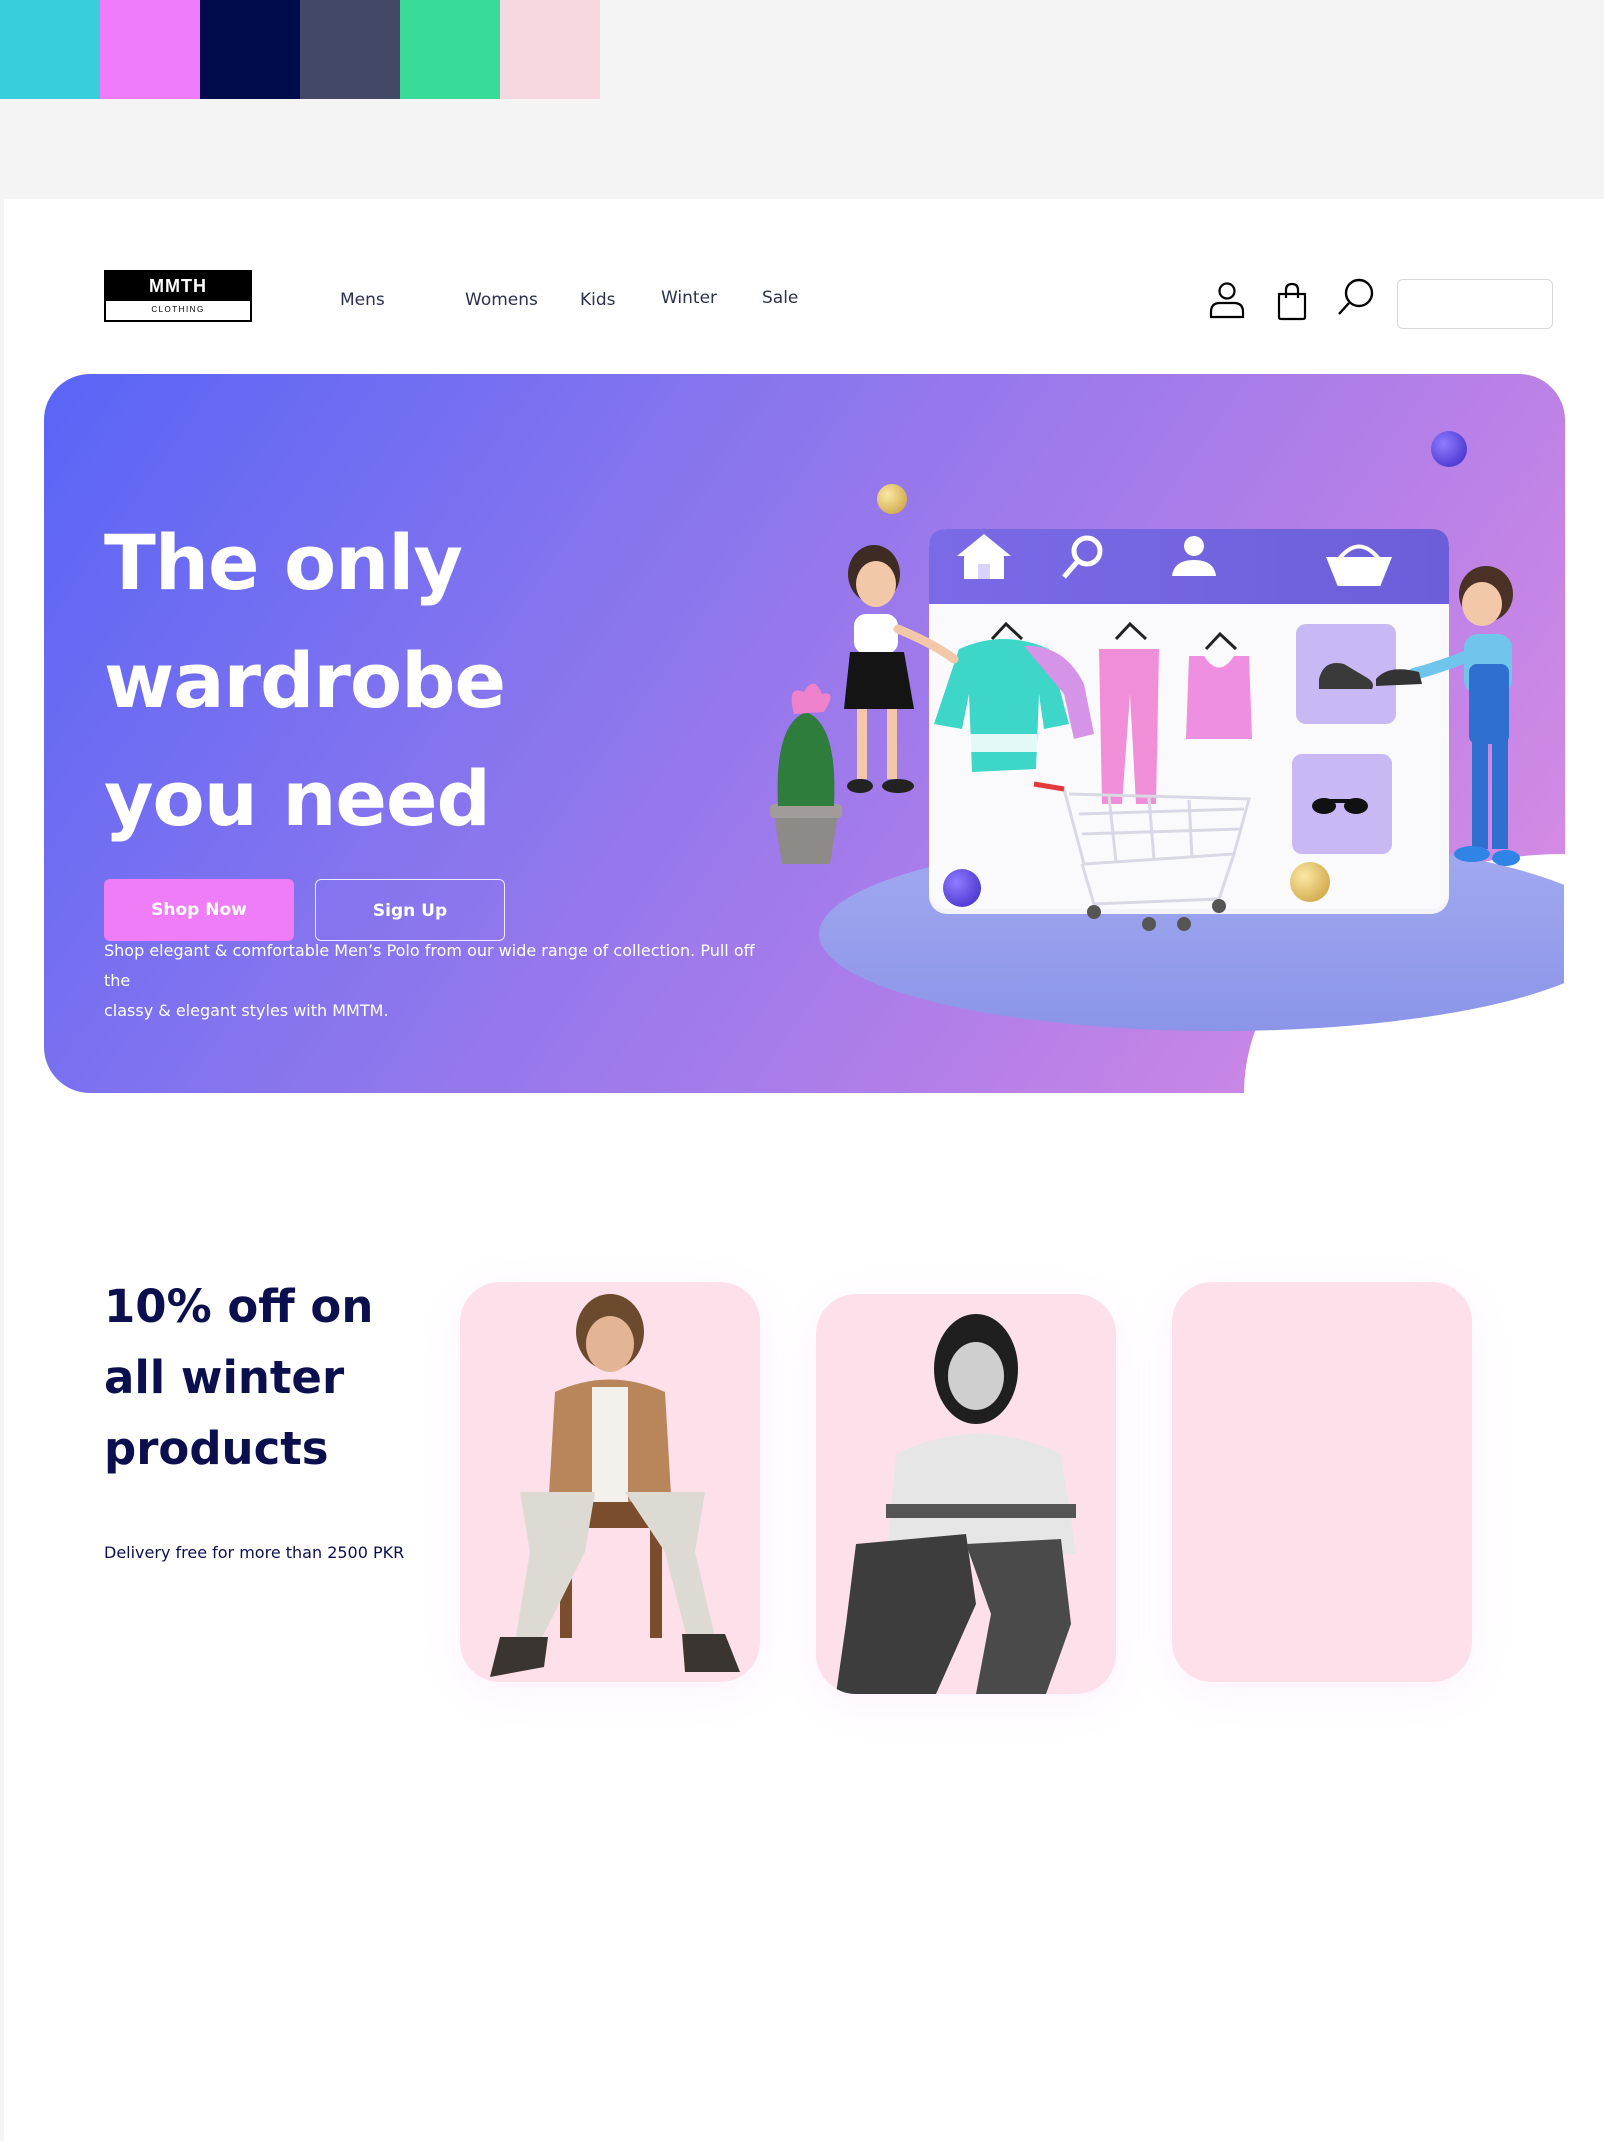 The width and height of the screenshot is (1604, 2141). I want to click on product-card-placeholder, so click(1322, 1482).